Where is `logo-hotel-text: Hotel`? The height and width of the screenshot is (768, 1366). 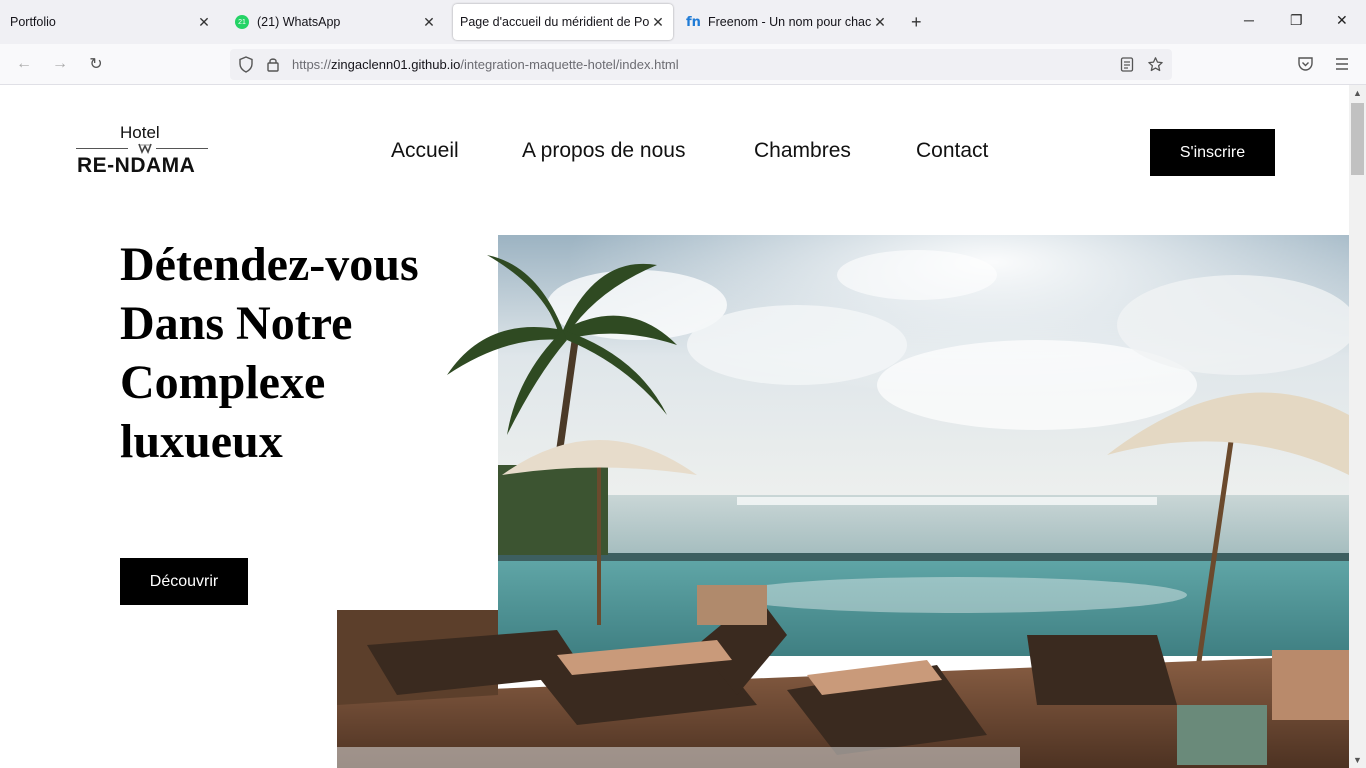 logo-hotel-text: Hotel is located at coordinates (140, 132).